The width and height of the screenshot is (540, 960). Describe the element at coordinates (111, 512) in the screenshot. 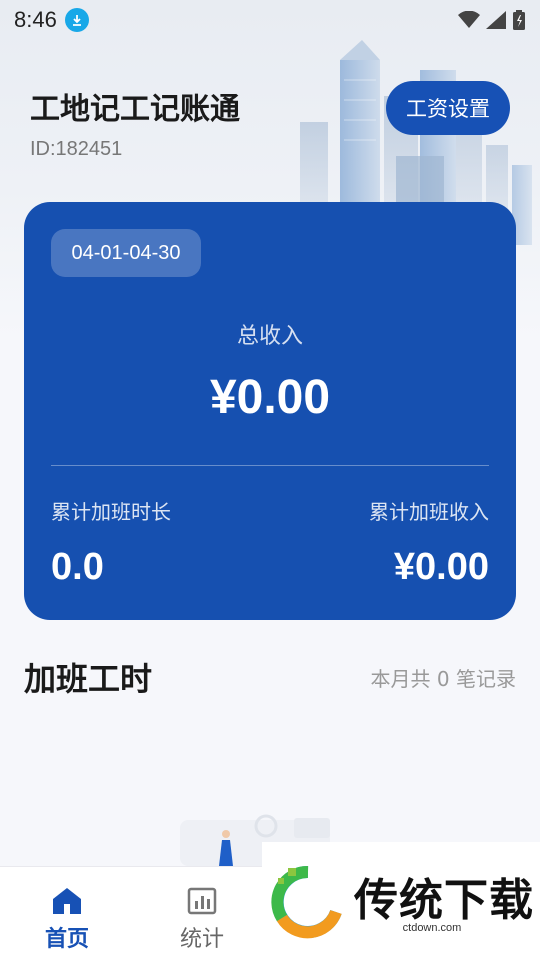

I see `overtime-hours-label: 累计加班时长` at that location.